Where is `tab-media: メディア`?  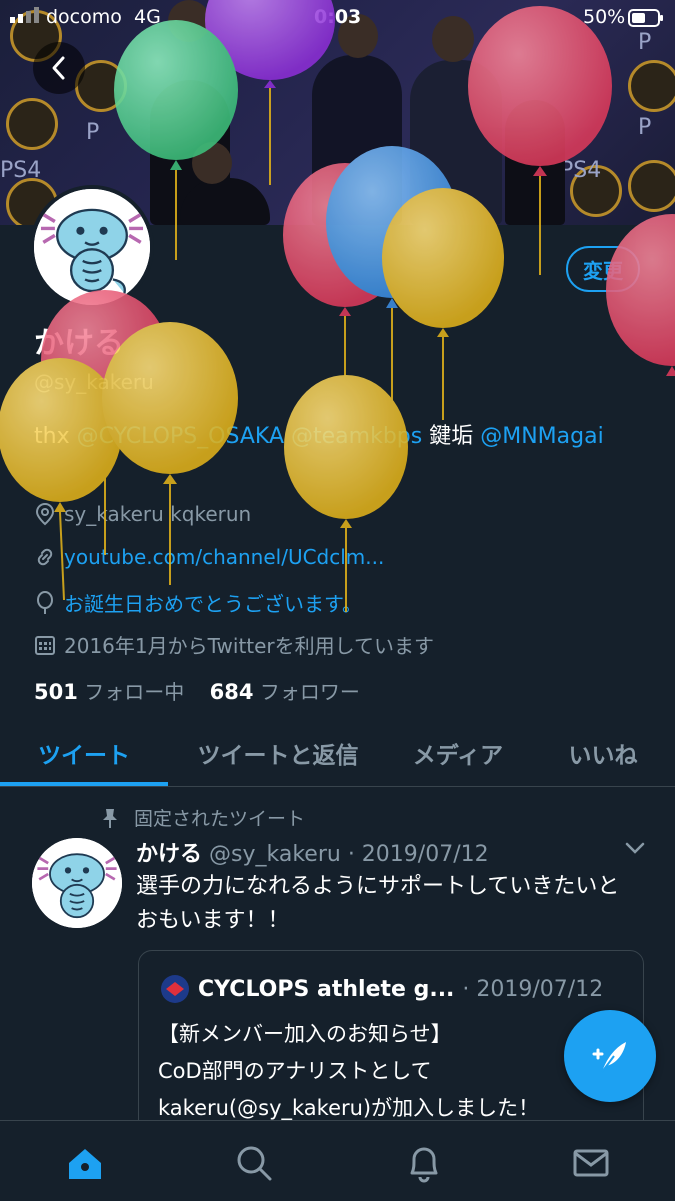 tab-media: メディア is located at coordinates (458, 753).